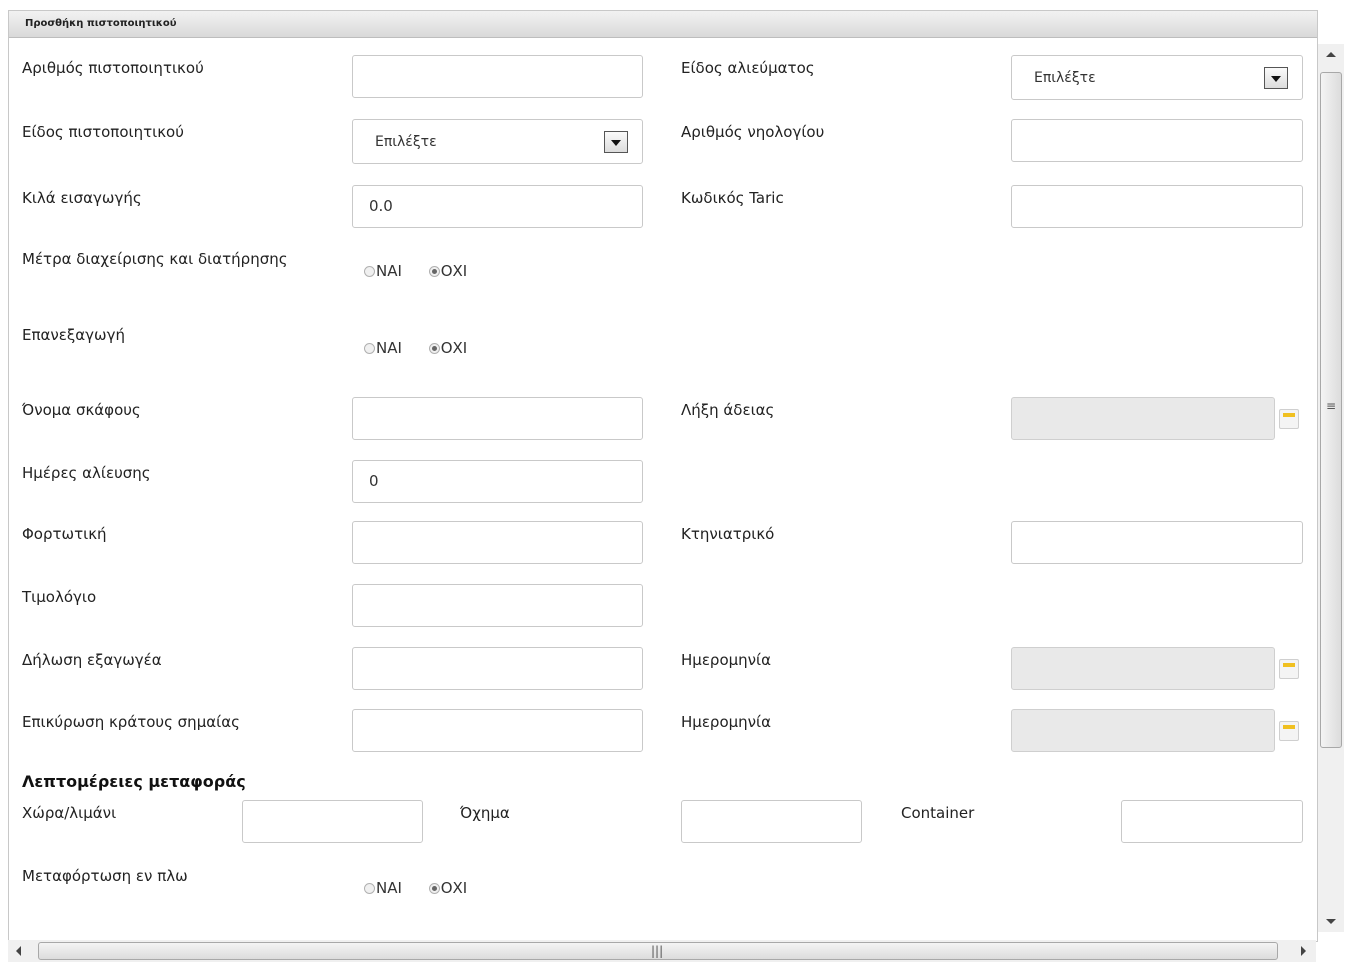  Describe the element at coordinates (101, 23) in the screenshot. I see `panel-title: Προσθήκη πιστοποιητικού` at that location.